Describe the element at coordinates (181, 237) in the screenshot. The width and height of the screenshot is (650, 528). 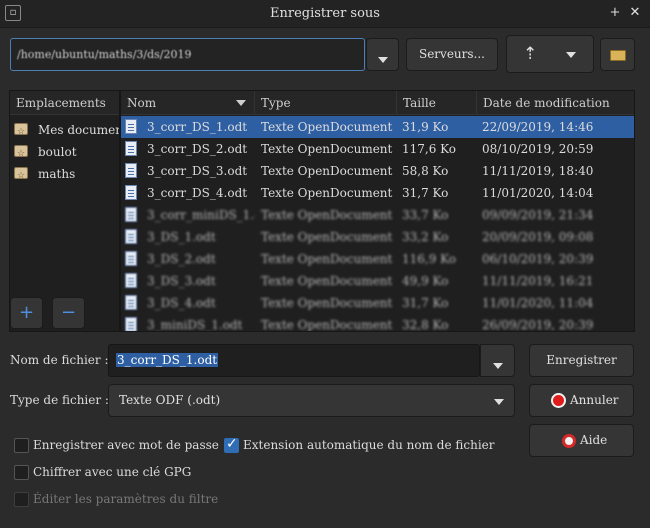
I see `file-name: 3_DS_1.odt` at that location.